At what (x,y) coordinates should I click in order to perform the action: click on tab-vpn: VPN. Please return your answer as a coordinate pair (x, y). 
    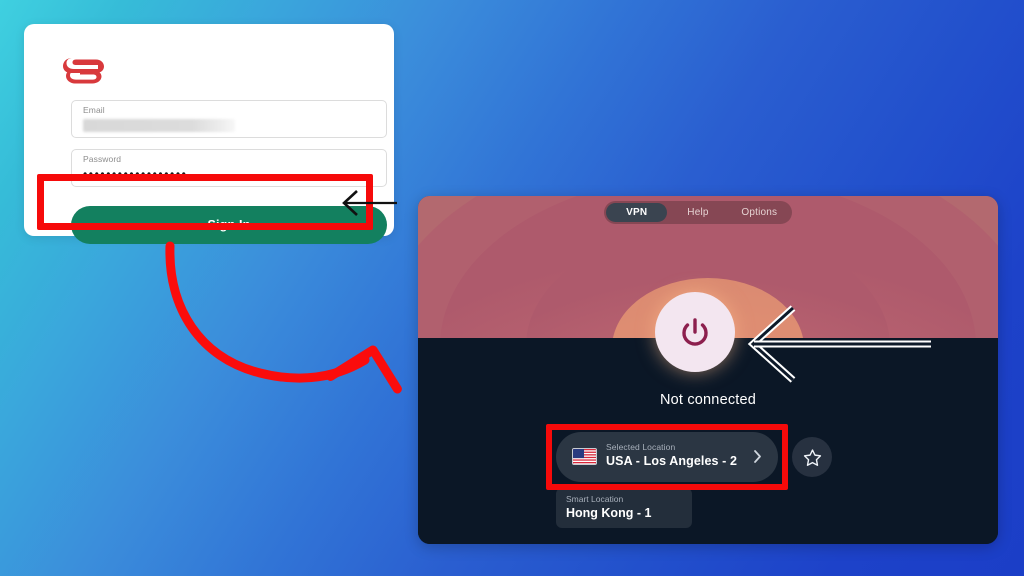
    Looking at the image, I should click on (637, 212).